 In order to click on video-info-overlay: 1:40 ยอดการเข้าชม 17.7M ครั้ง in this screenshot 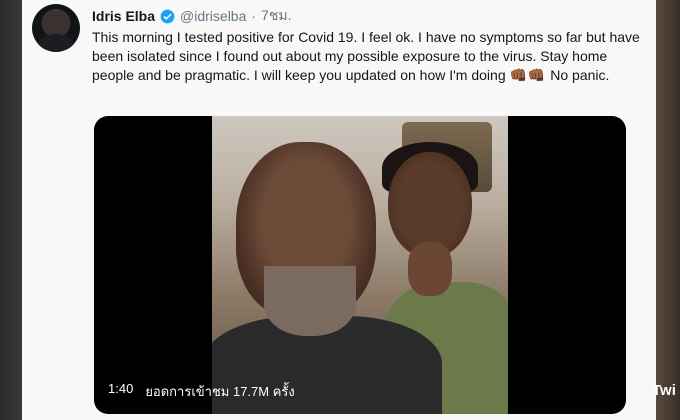, I will do `click(201, 391)`.